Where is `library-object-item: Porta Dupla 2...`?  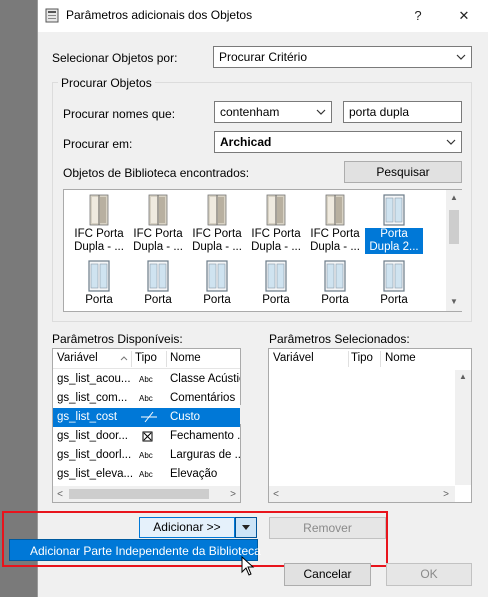
library-object-item: Porta Dupla 2... is located at coordinates (394, 224).